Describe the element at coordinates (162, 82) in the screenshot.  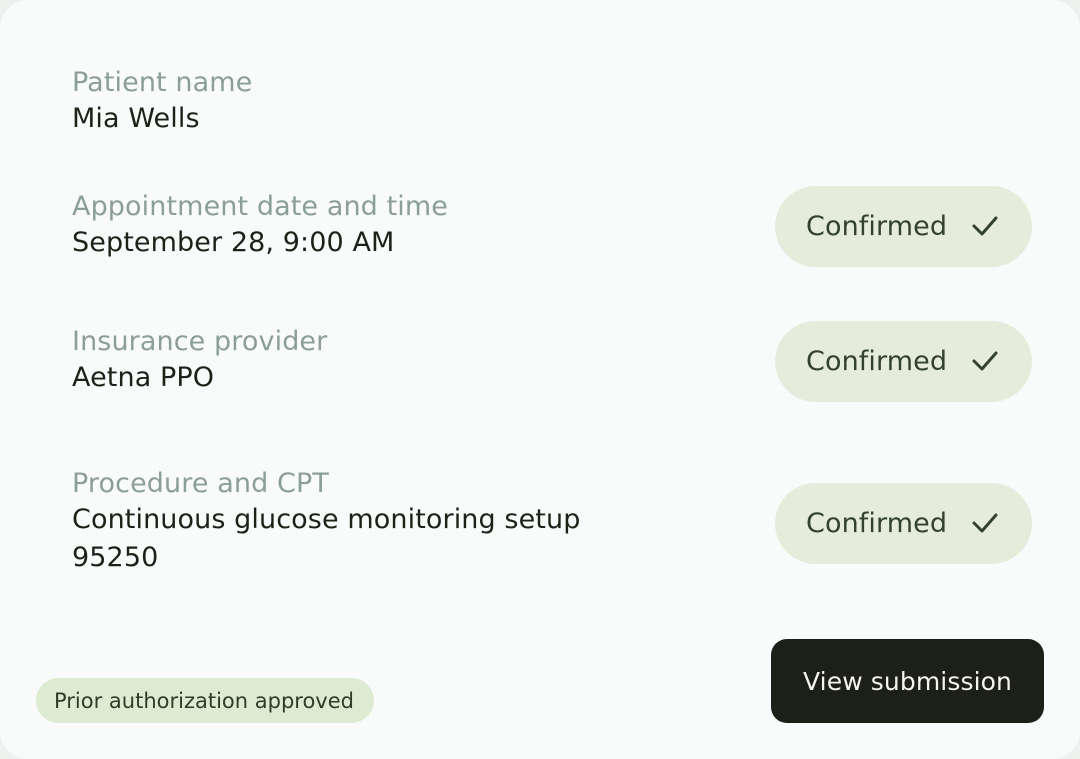
I see `patient-name-label: Patient name` at that location.